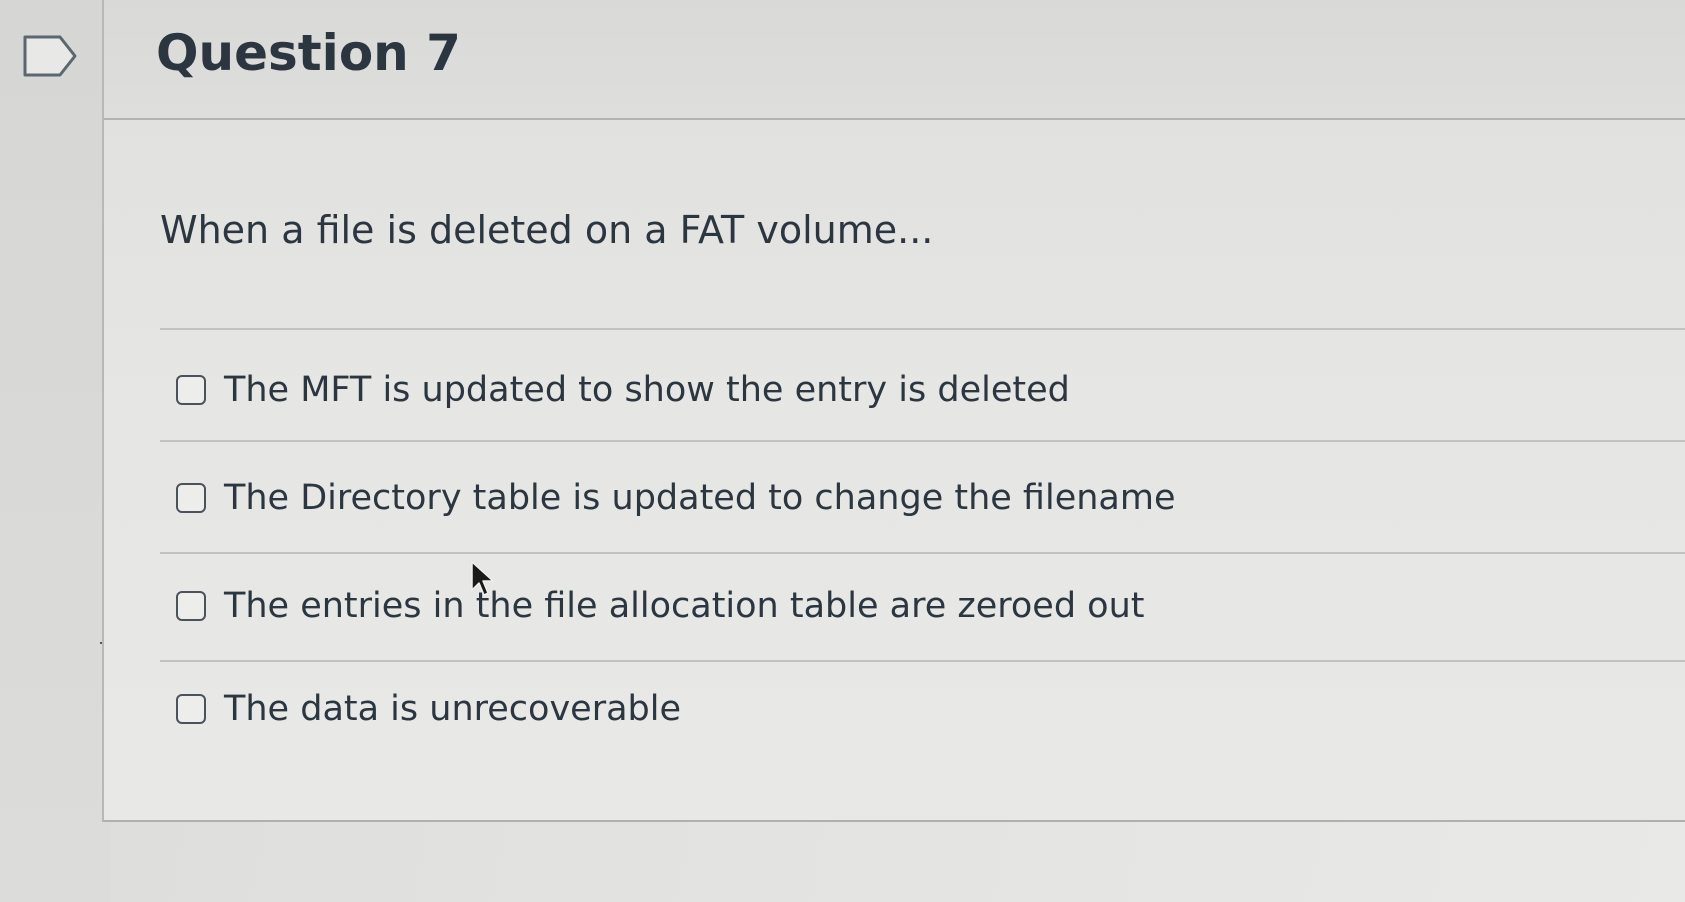 This screenshot has height=902, width=1685. What do you see at coordinates (901, 709) in the screenshot?
I see `answer-option-4: The data is unrecoverable` at bounding box center [901, 709].